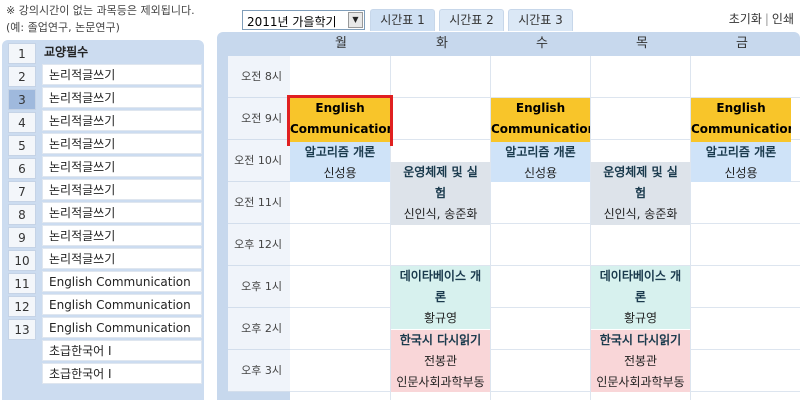  Describe the element at coordinates (22, 99) in the screenshot. I see `list-number-selected: 3` at that location.